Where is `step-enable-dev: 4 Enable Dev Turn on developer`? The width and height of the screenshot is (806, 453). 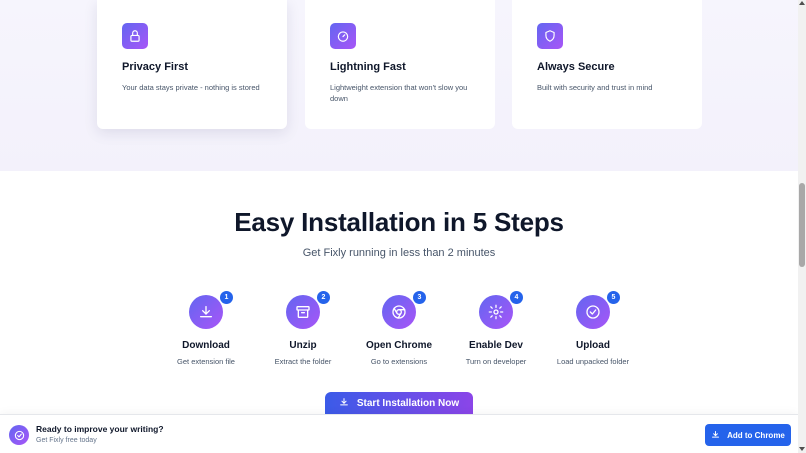
step-enable-dev: 4 Enable Dev Turn on developer is located at coordinates (496, 328).